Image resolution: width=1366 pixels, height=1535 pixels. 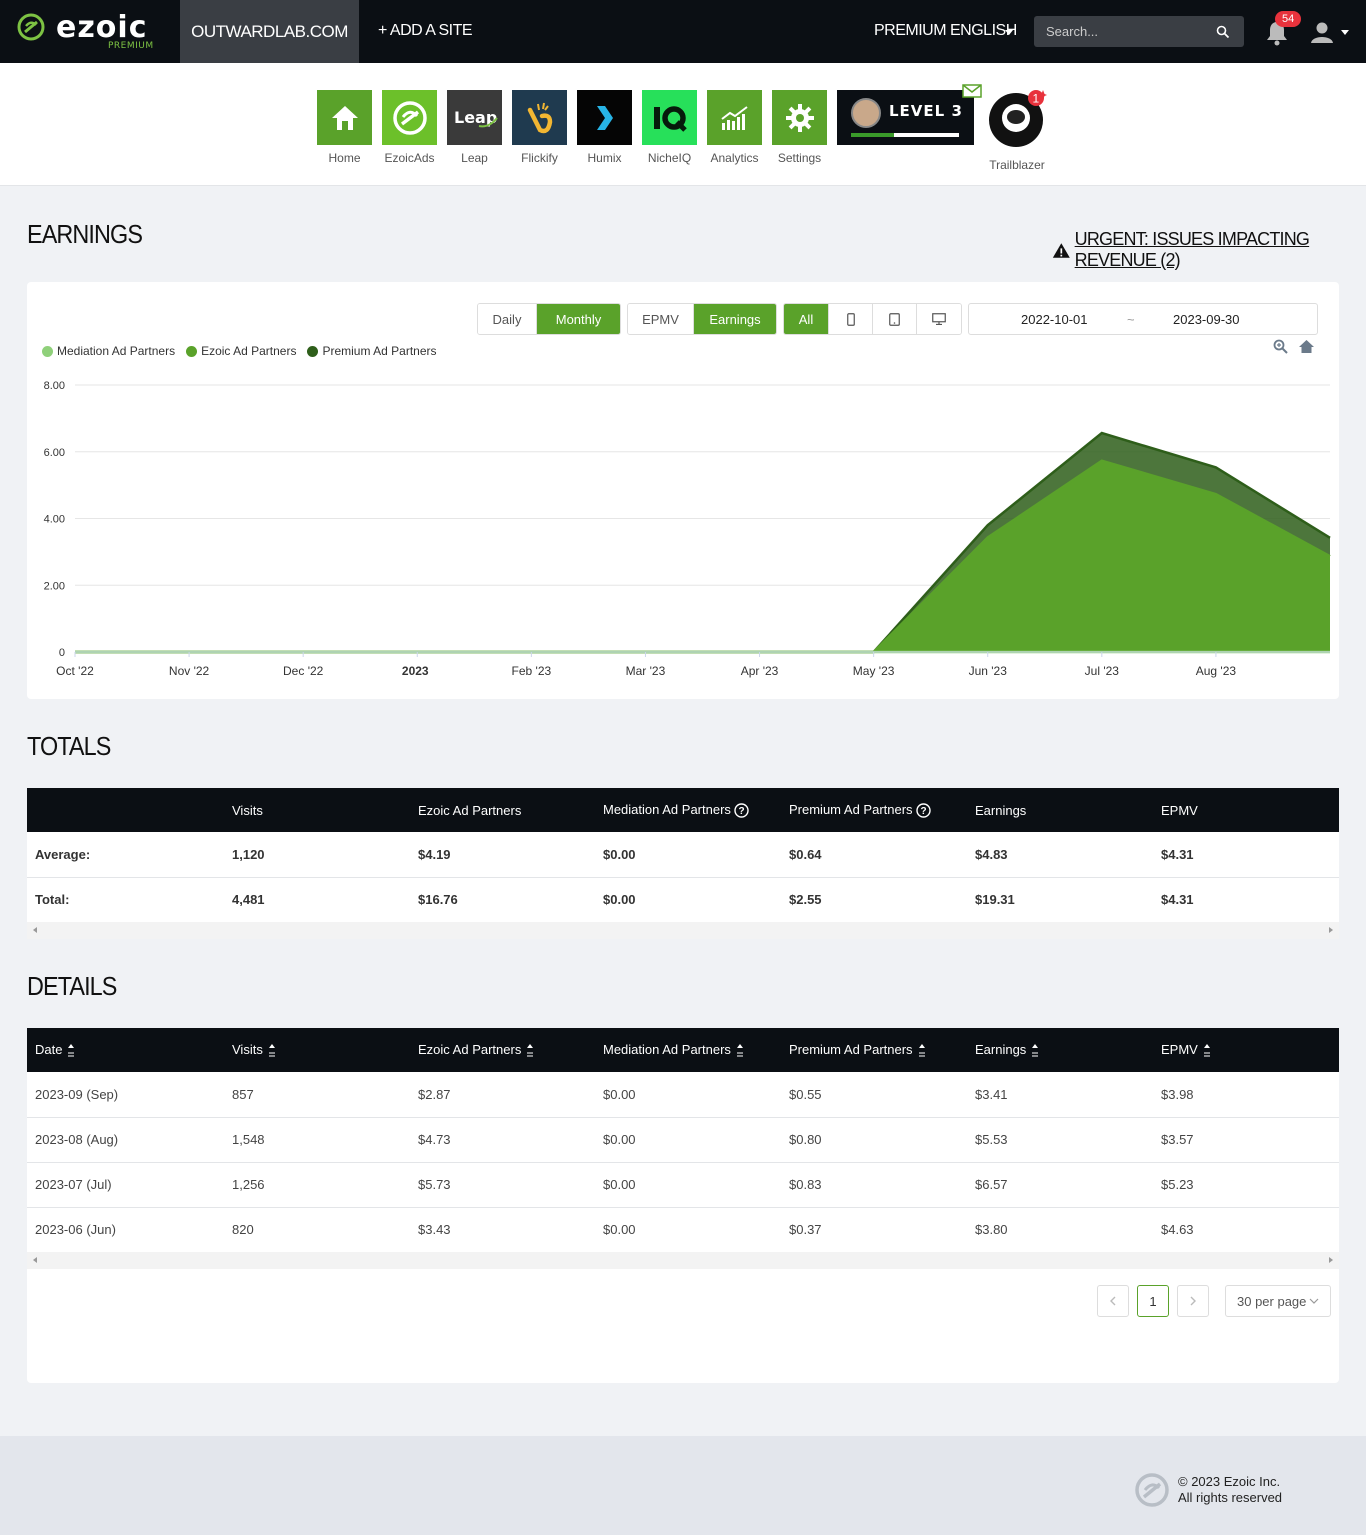 I want to click on copyright-text: © 2023 Ezoic Inc., so click(x=1229, y=1481).